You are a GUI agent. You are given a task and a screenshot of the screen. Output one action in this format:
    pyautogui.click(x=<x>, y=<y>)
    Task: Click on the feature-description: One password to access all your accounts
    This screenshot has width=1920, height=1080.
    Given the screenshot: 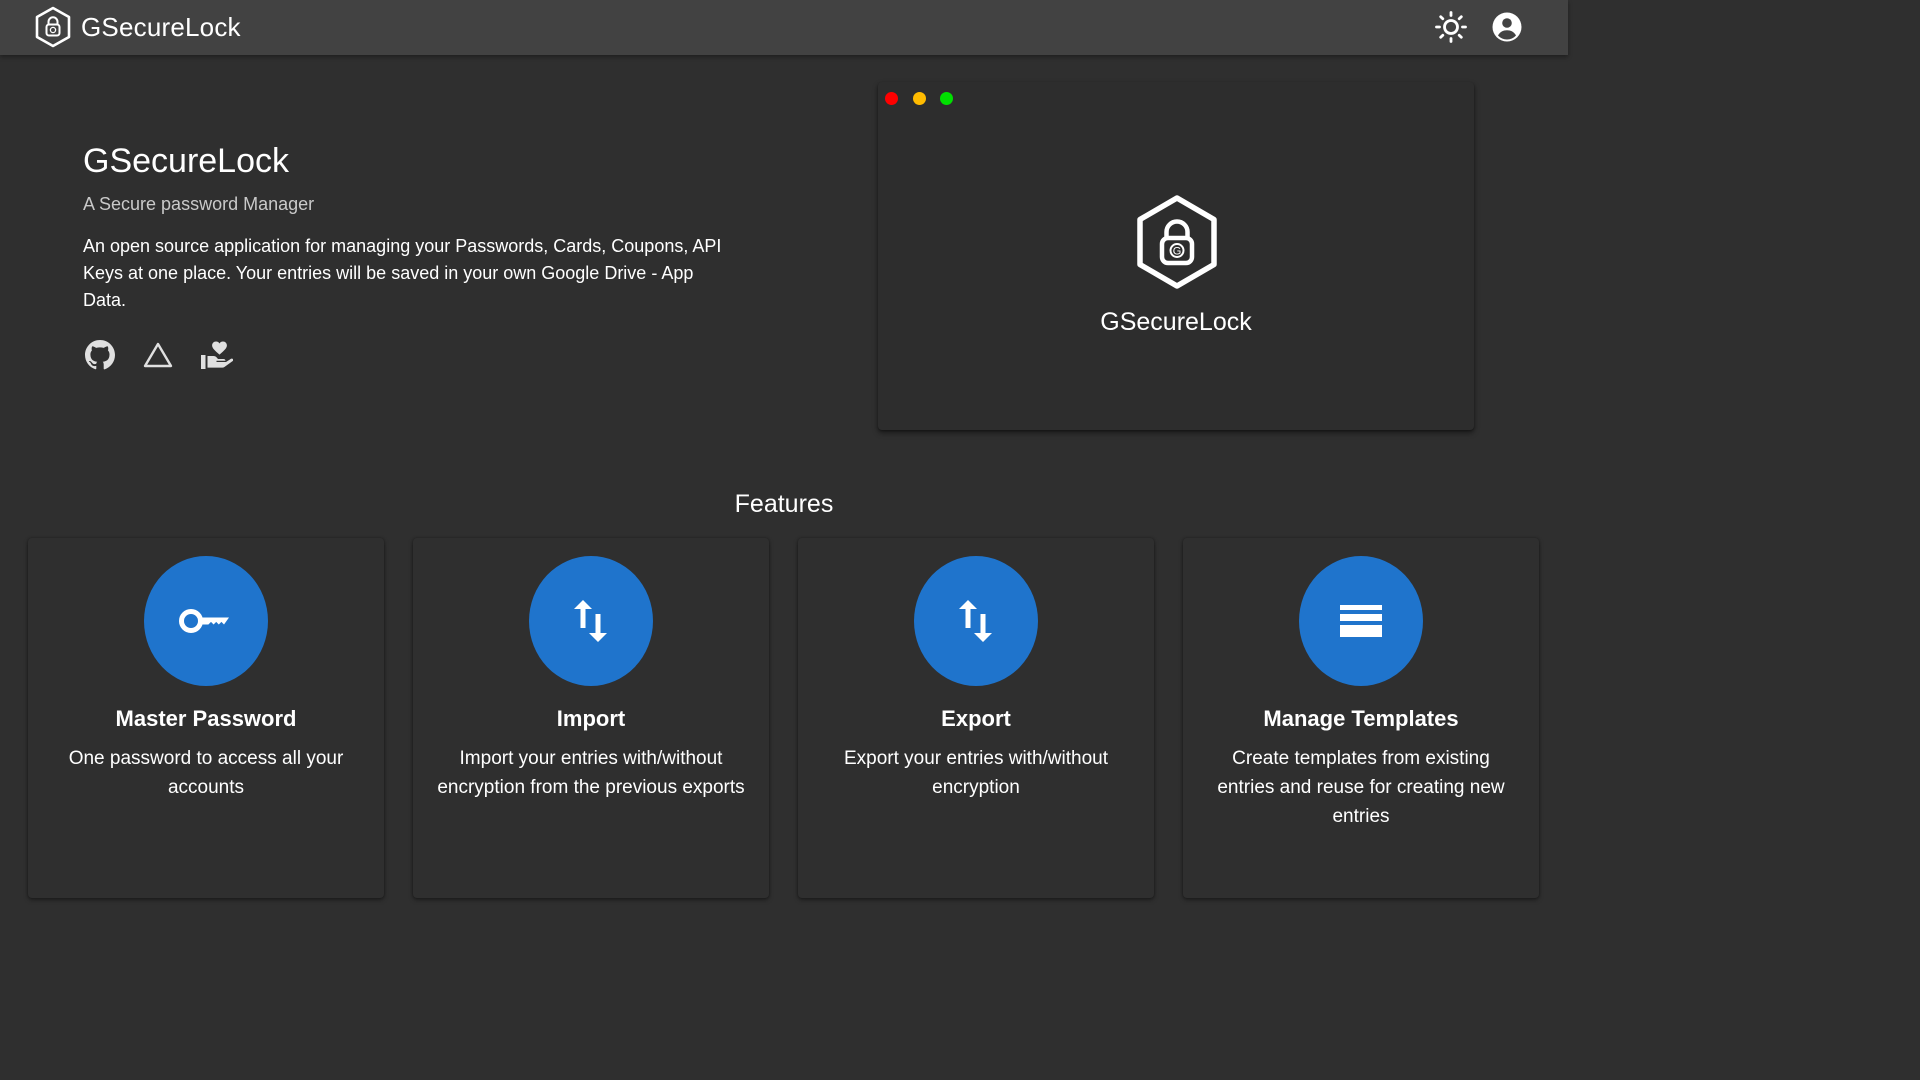 What is the action you would take?
    pyautogui.click(x=206, y=773)
    